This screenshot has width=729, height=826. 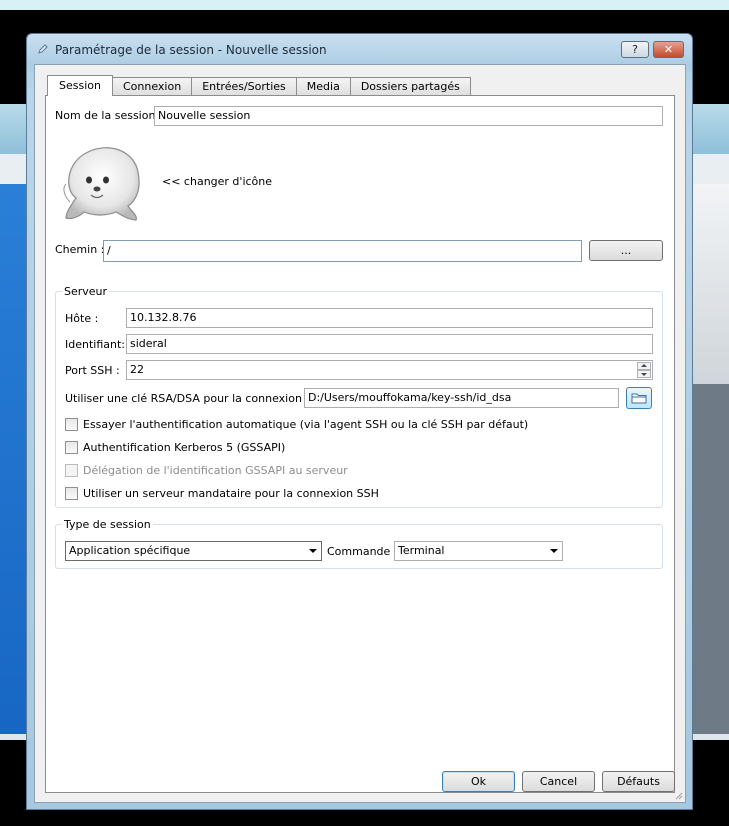 I want to click on ssh-port-value: 22, so click(x=137, y=369).